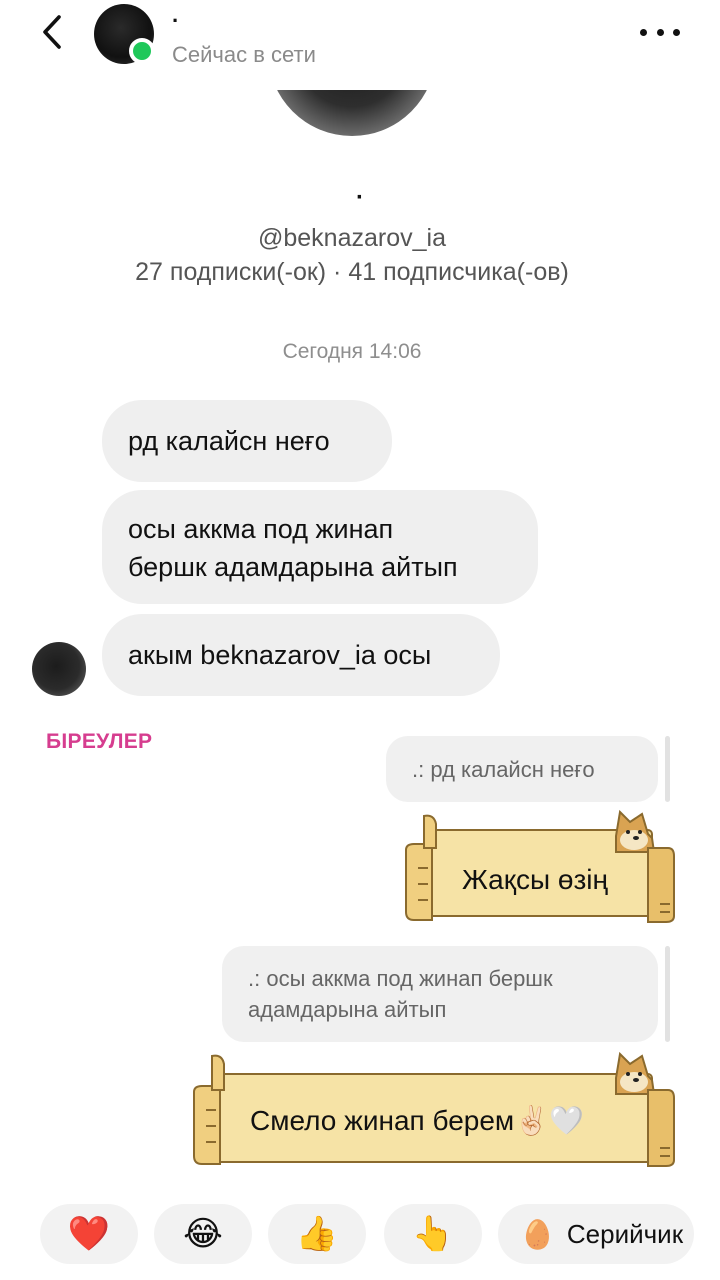 The image size is (720, 1280). Describe the element at coordinates (503, 769) in the screenshot. I see `quoted-text: .: рд калайсн неғо` at that location.